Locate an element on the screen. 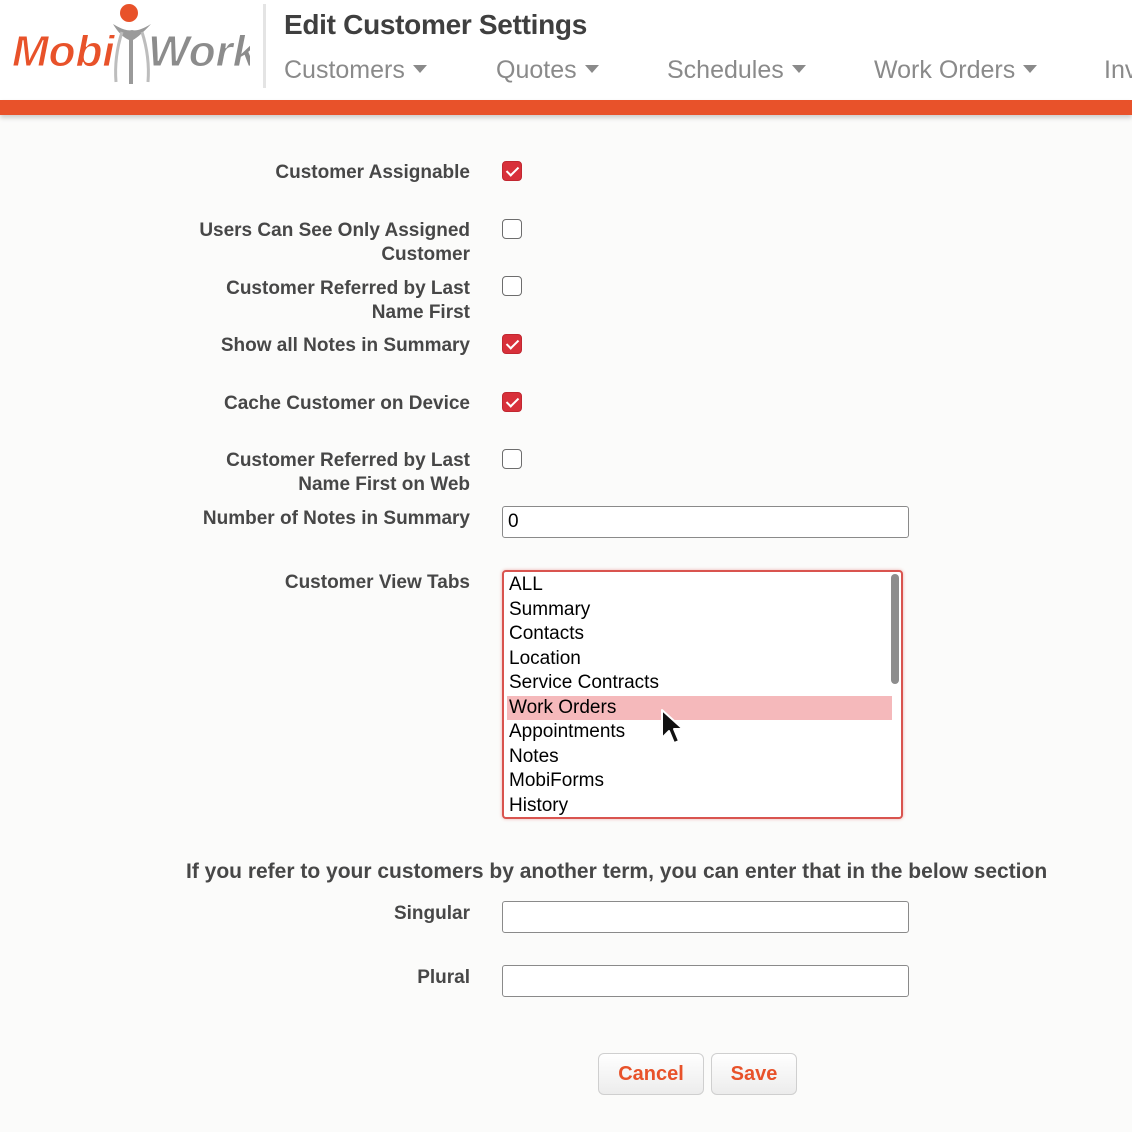 This screenshot has width=1132, height=1132. save-button: Save is located at coordinates (754, 1074).